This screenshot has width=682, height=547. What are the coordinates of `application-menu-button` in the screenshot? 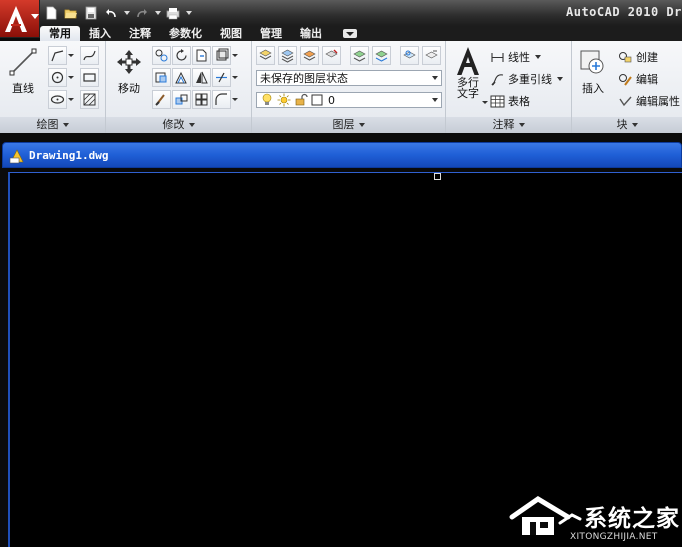 It's located at (20, 19).